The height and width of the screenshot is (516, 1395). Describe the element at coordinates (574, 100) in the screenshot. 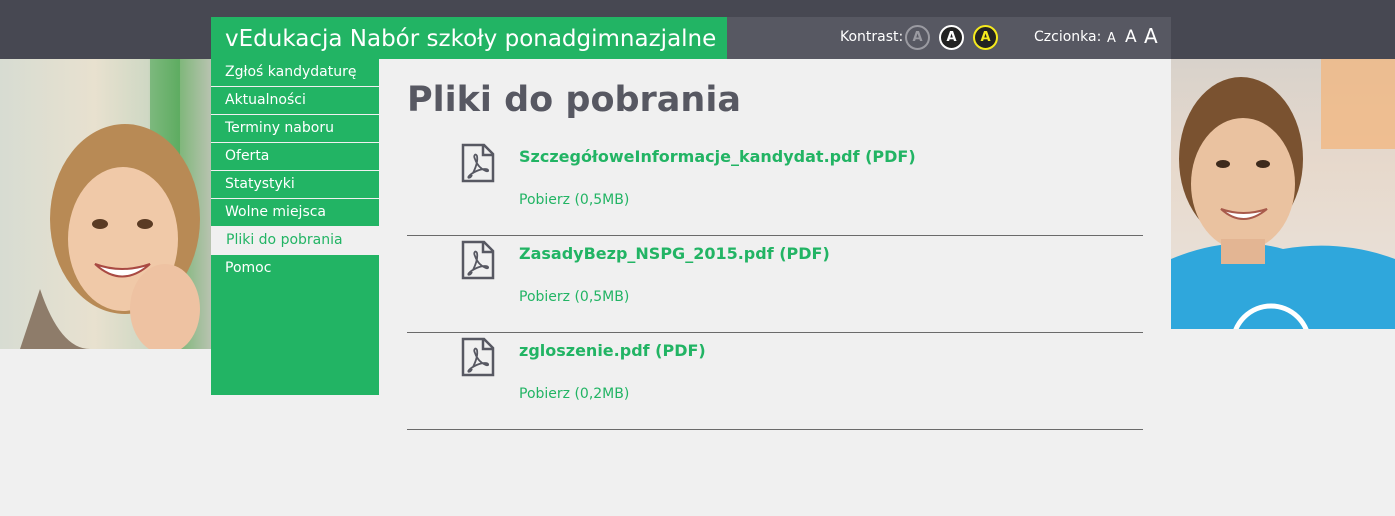

I see `page-title: Pliki do pobrania` at that location.